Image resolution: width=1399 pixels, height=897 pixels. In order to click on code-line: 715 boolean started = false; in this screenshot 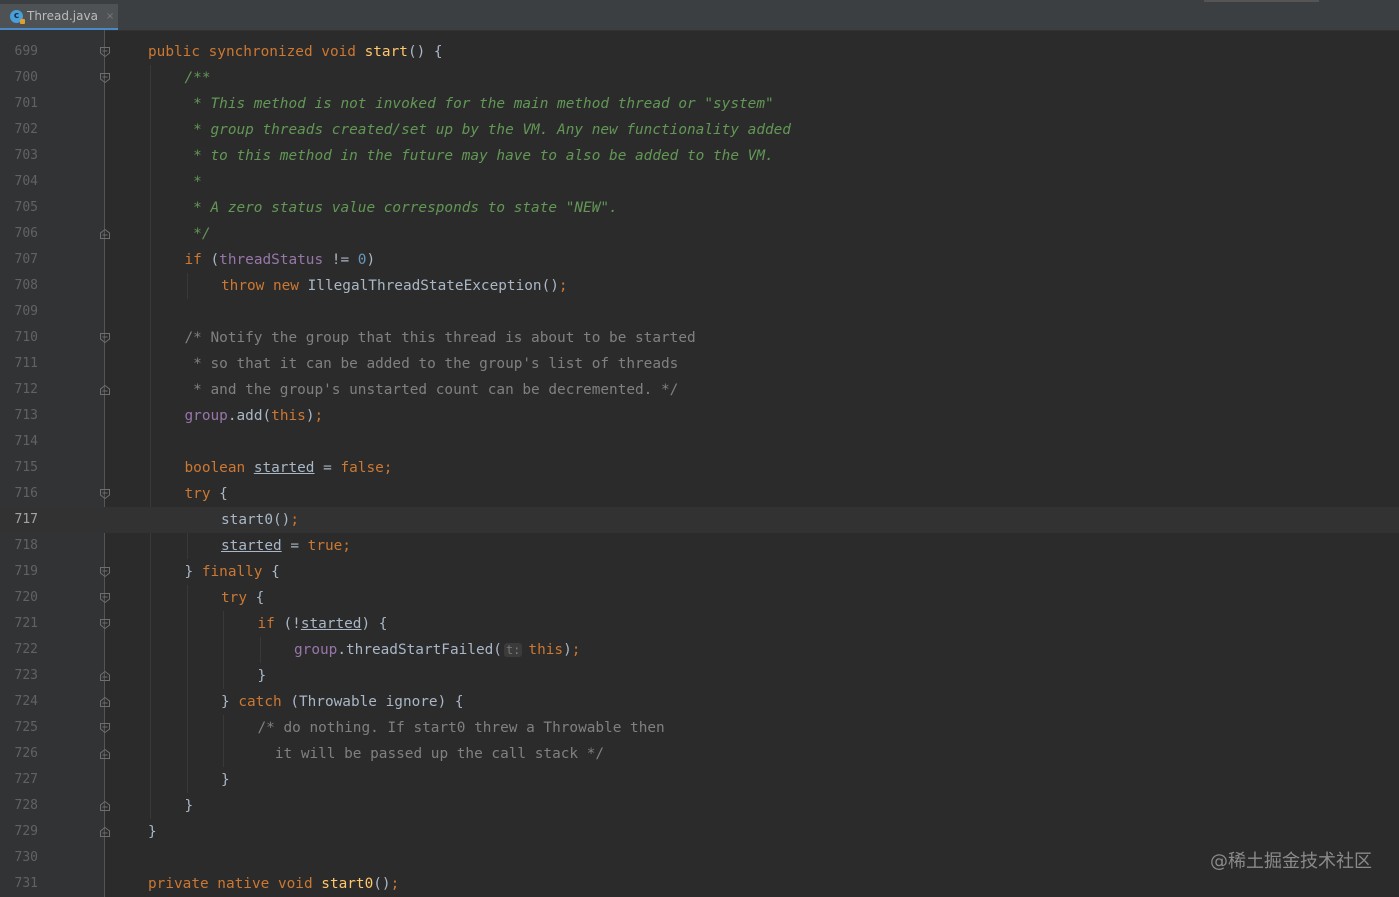, I will do `click(699, 468)`.